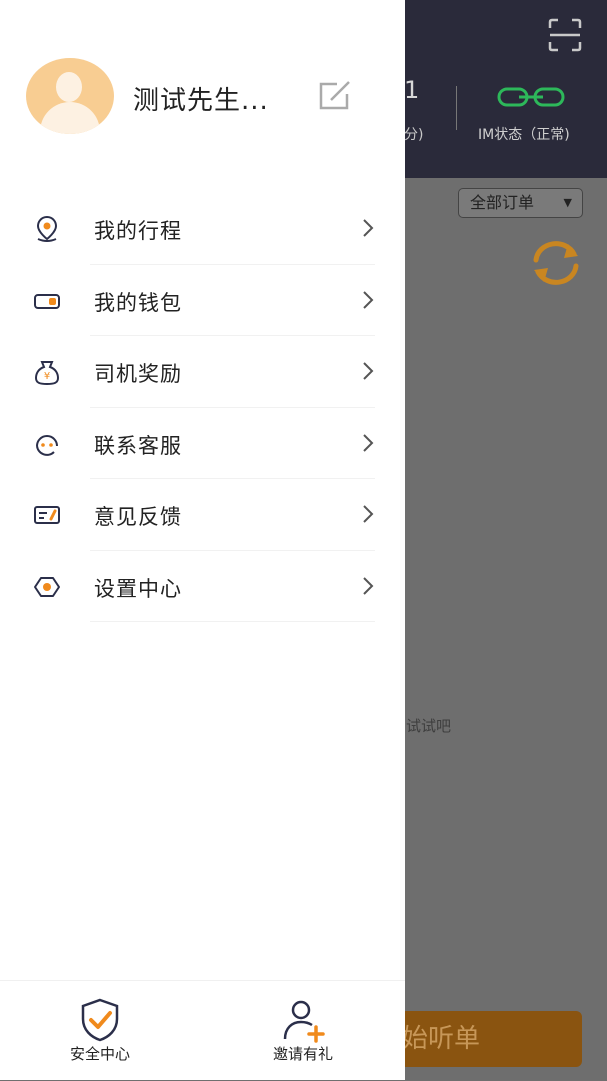 Image resolution: width=607 pixels, height=1081 pixels. What do you see at coordinates (202, 300) in the screenshot?
I see `menu-item-wallet: 我的钱包` at bounding box center [202, 300].